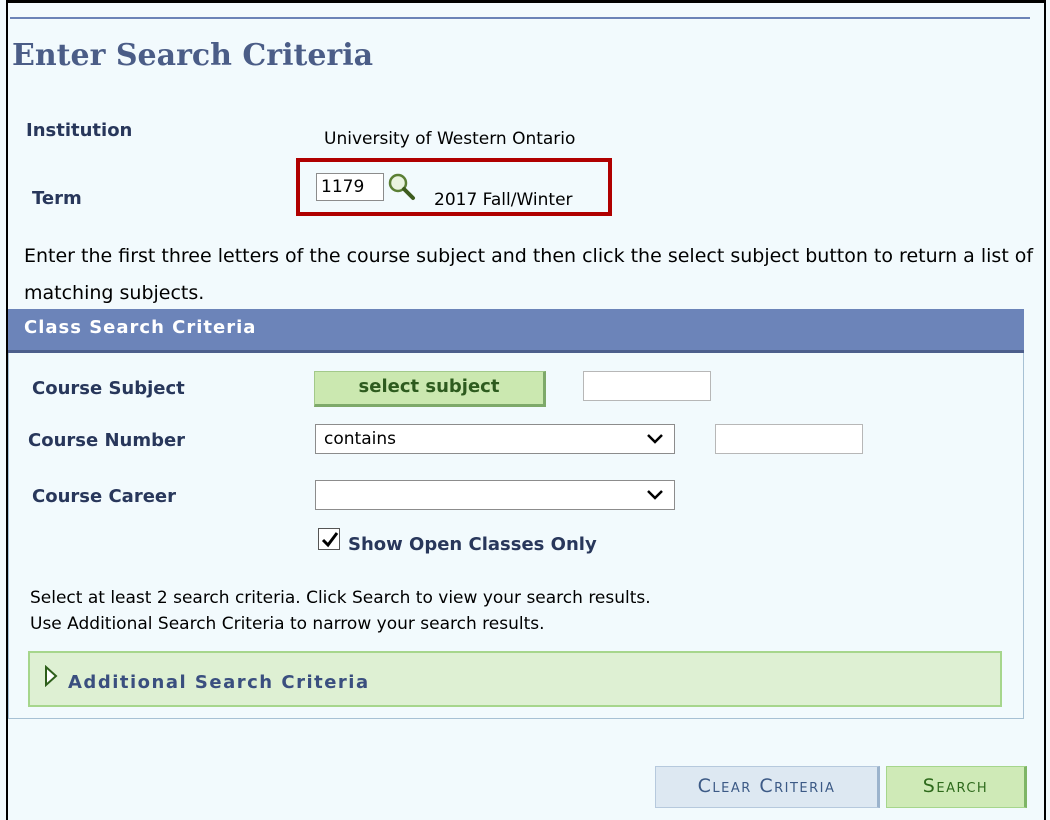 The height and width of the screenshot is (820, 1050). I want to click on checkmark-icon, so click(330, 540).